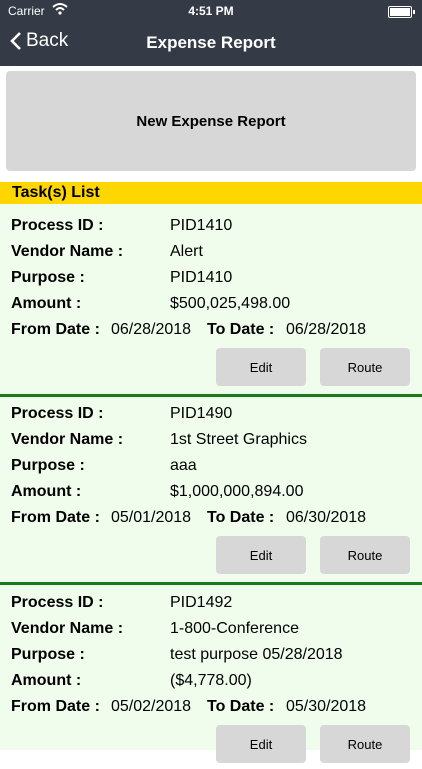 The image size is (422, 769). I want to click on purpose-value: aaa, so click(183, 465).